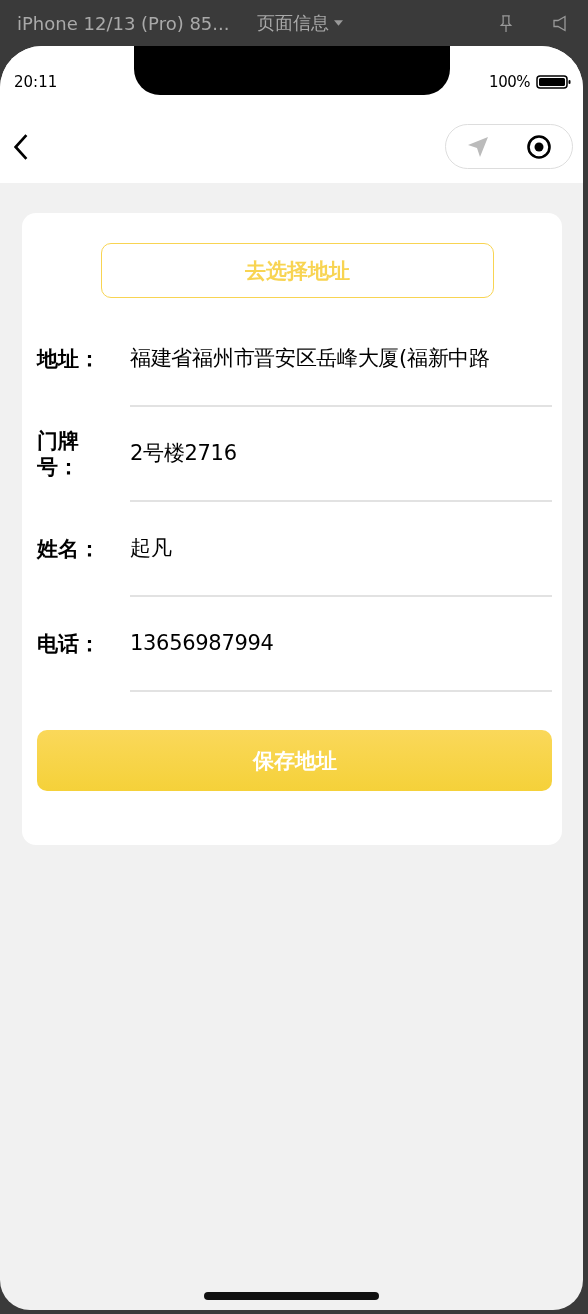  I want to click on speaker-icon, so click(560, 23).